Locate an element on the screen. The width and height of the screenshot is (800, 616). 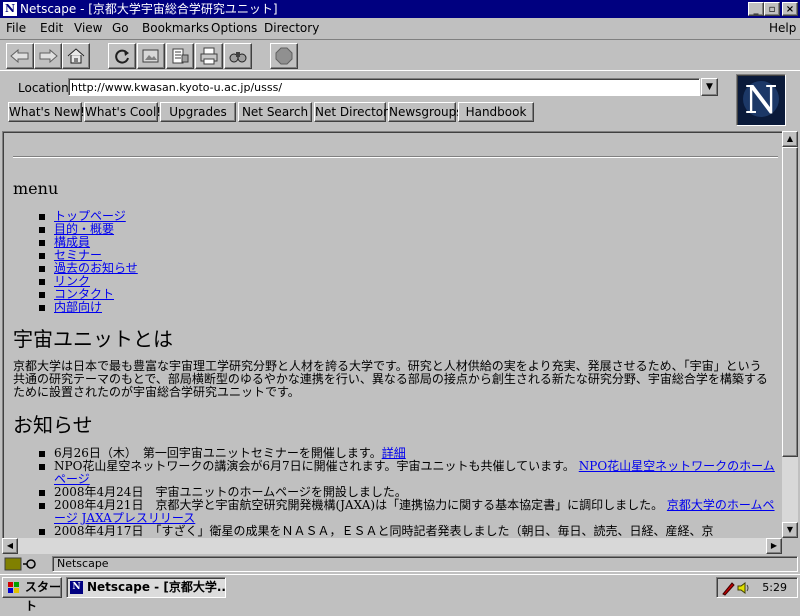
vertical-scrollbar: ▲ ▼ is located at coordinates (790, 334).